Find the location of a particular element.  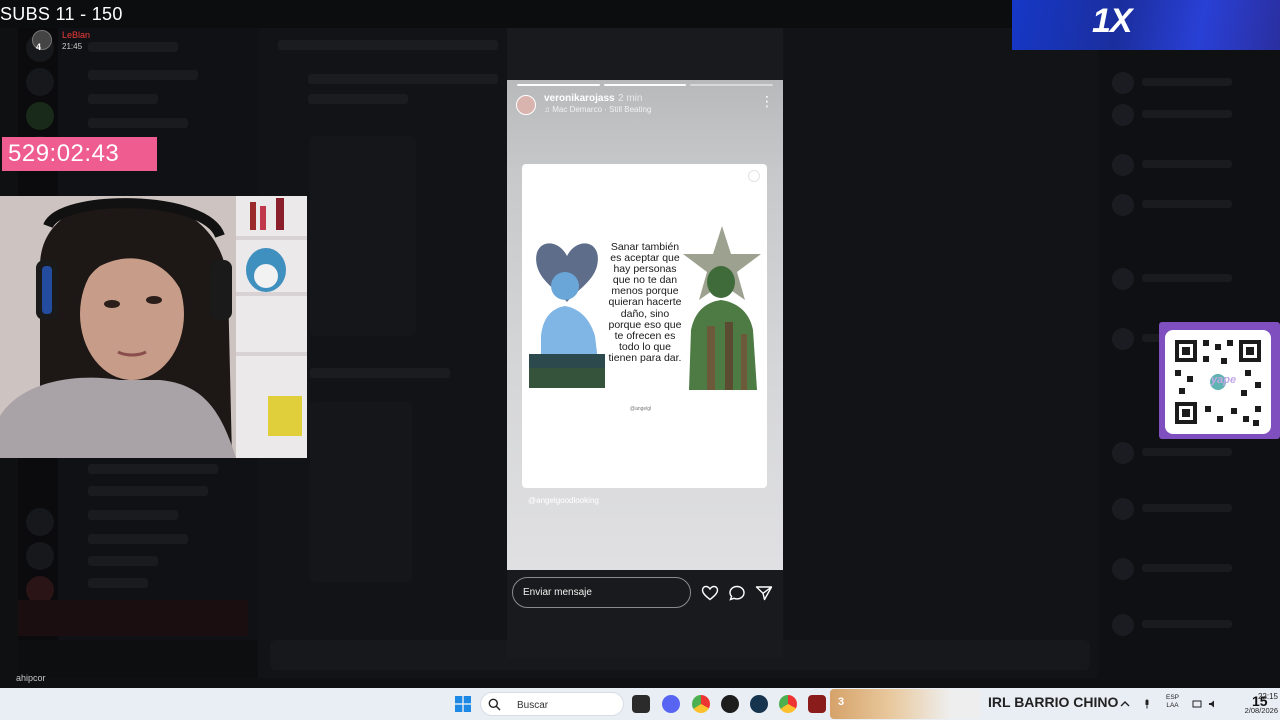

comment-icon is located at coordinates (737, 593).